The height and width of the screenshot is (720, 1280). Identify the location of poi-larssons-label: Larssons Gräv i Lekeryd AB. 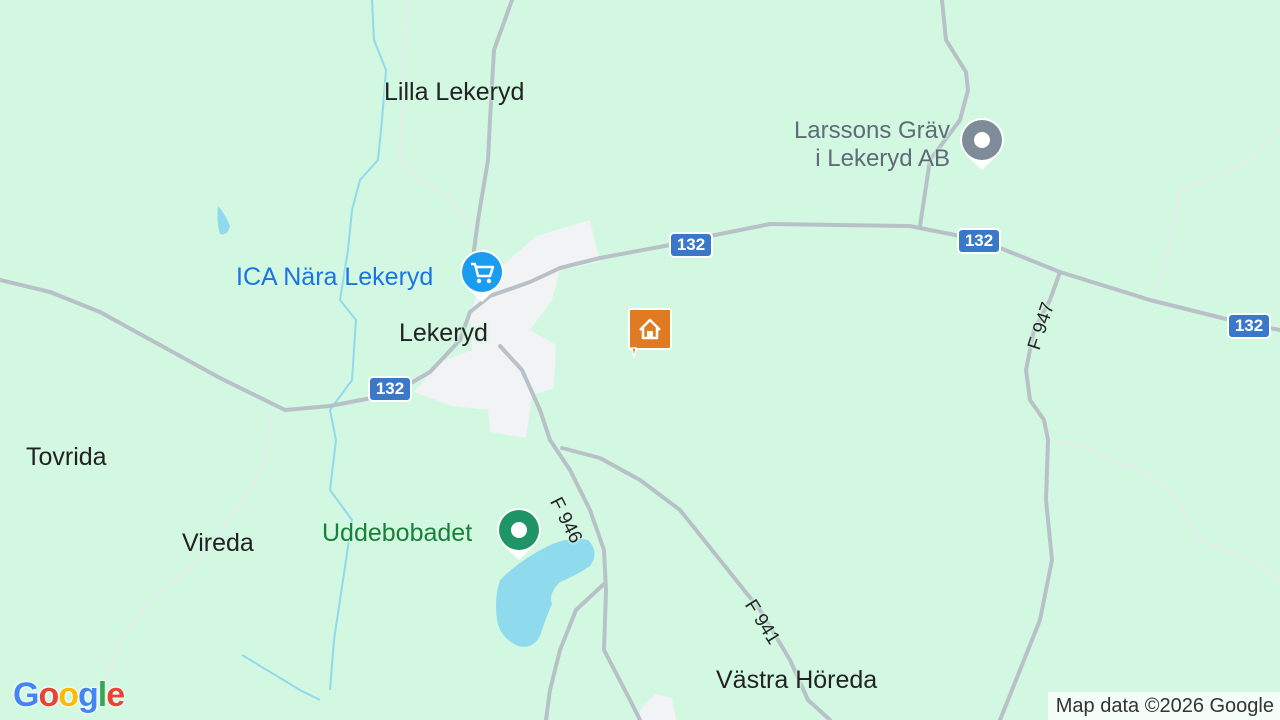
(856, 145).